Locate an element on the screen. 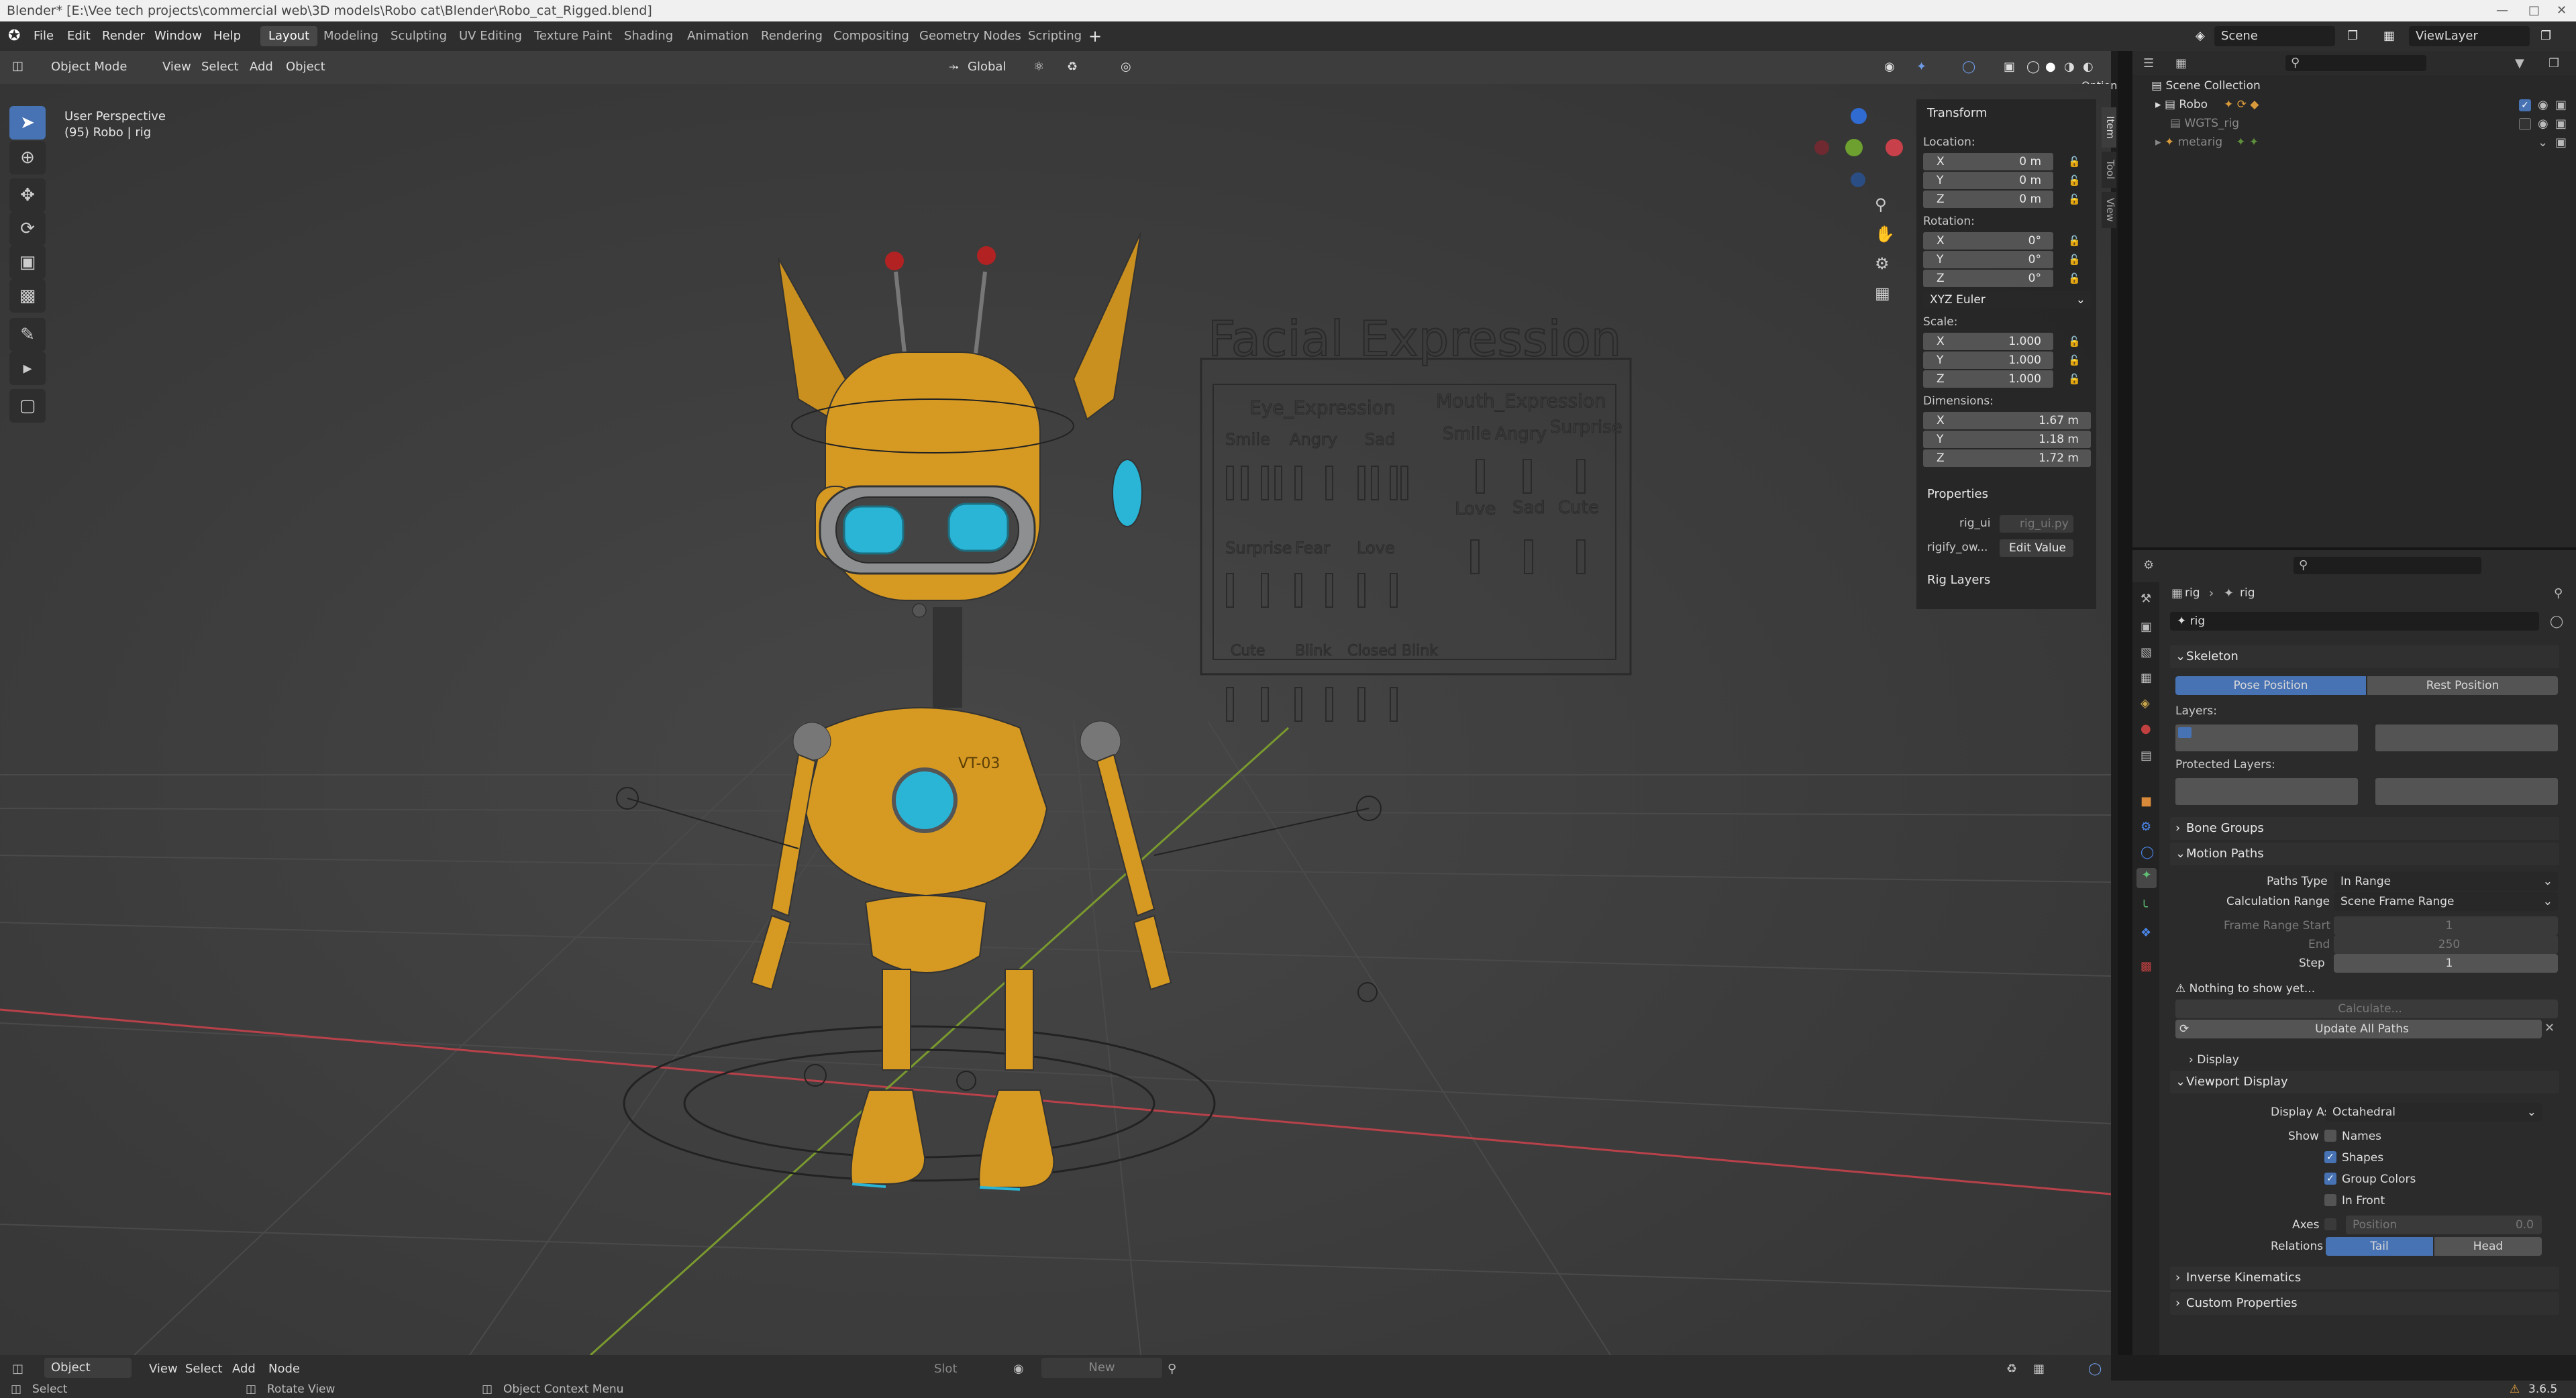 The height and width of the screenshot is (1398, 2576). display-as-select: Octahedral ⌄ is located at coordinates (2434, 1112).